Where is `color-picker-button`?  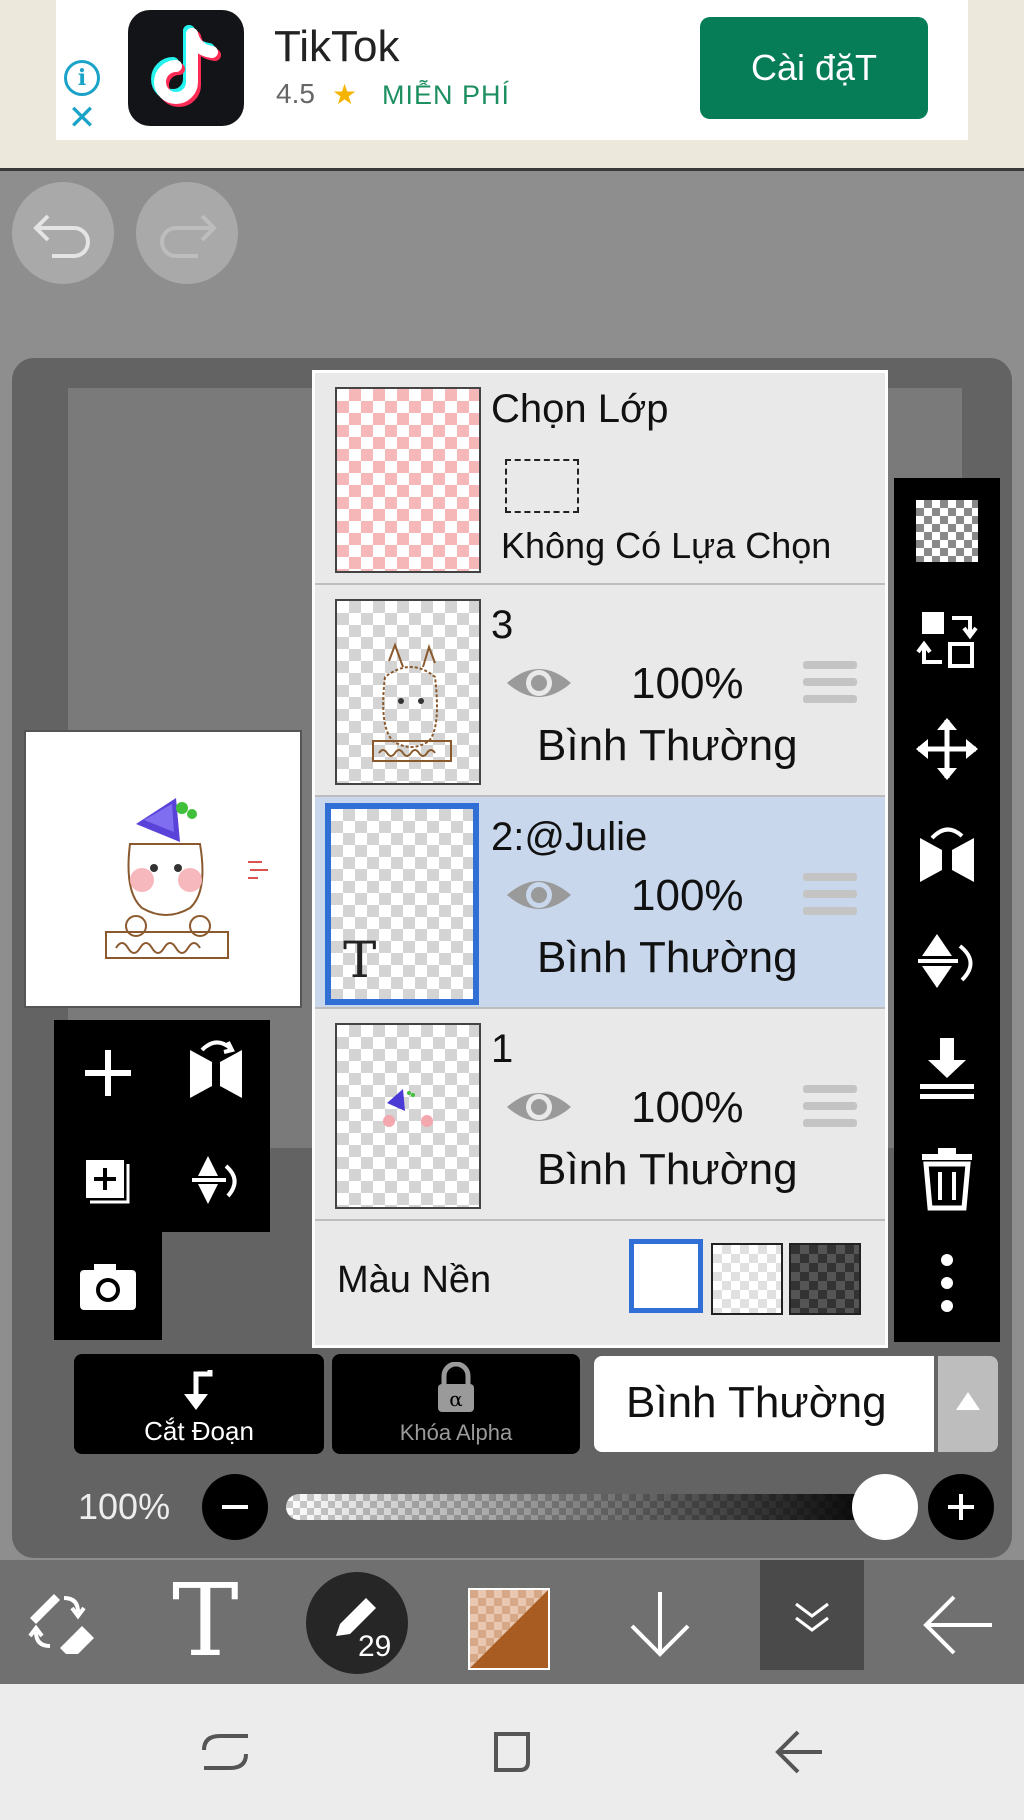 color-picker-button is located at coordinates (509, 1629).